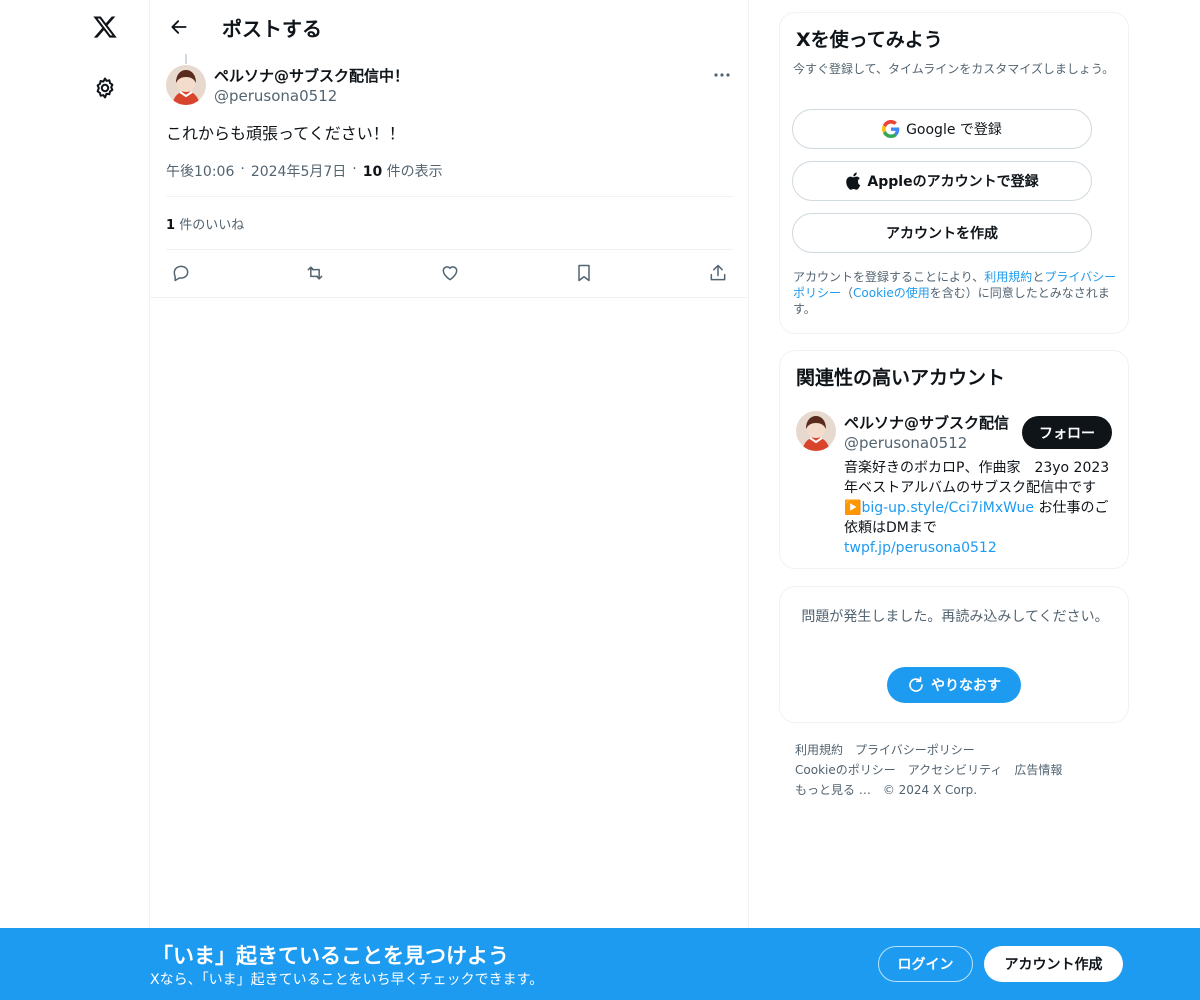  Describe the element at coordinates (954, 654) in the screenshot. I see `error-card: 問題が発生しました。再読み込みしてください。 やりなおす` at that location.